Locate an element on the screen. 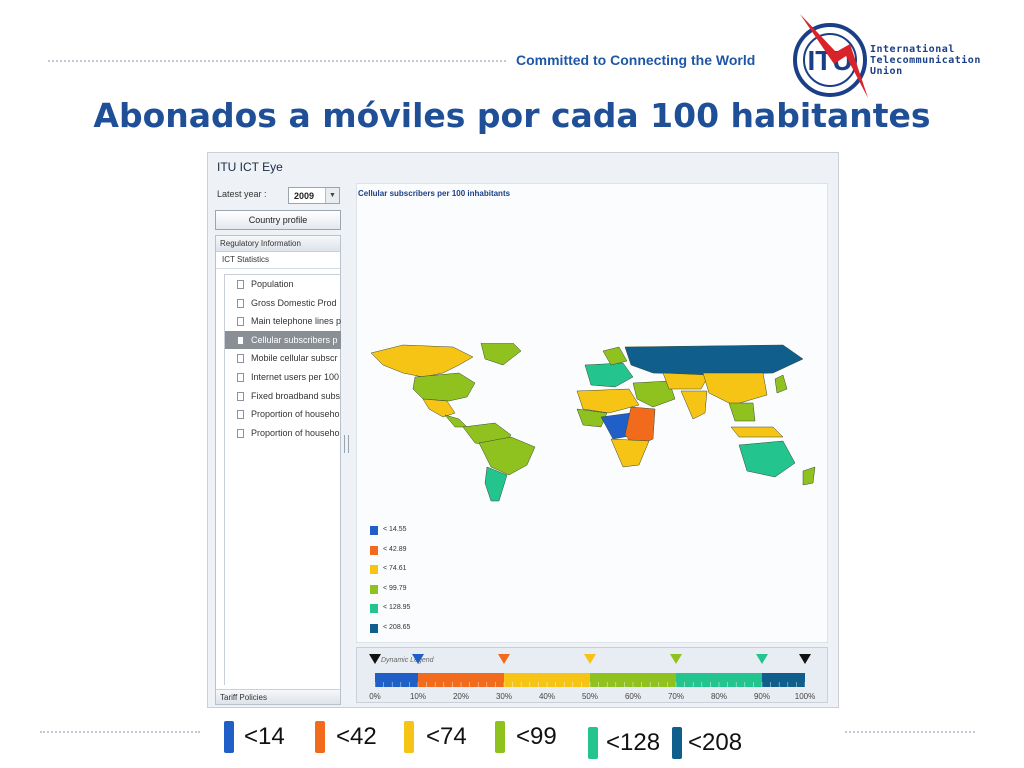  tree-item: Population is located at coordinates (283, 284).